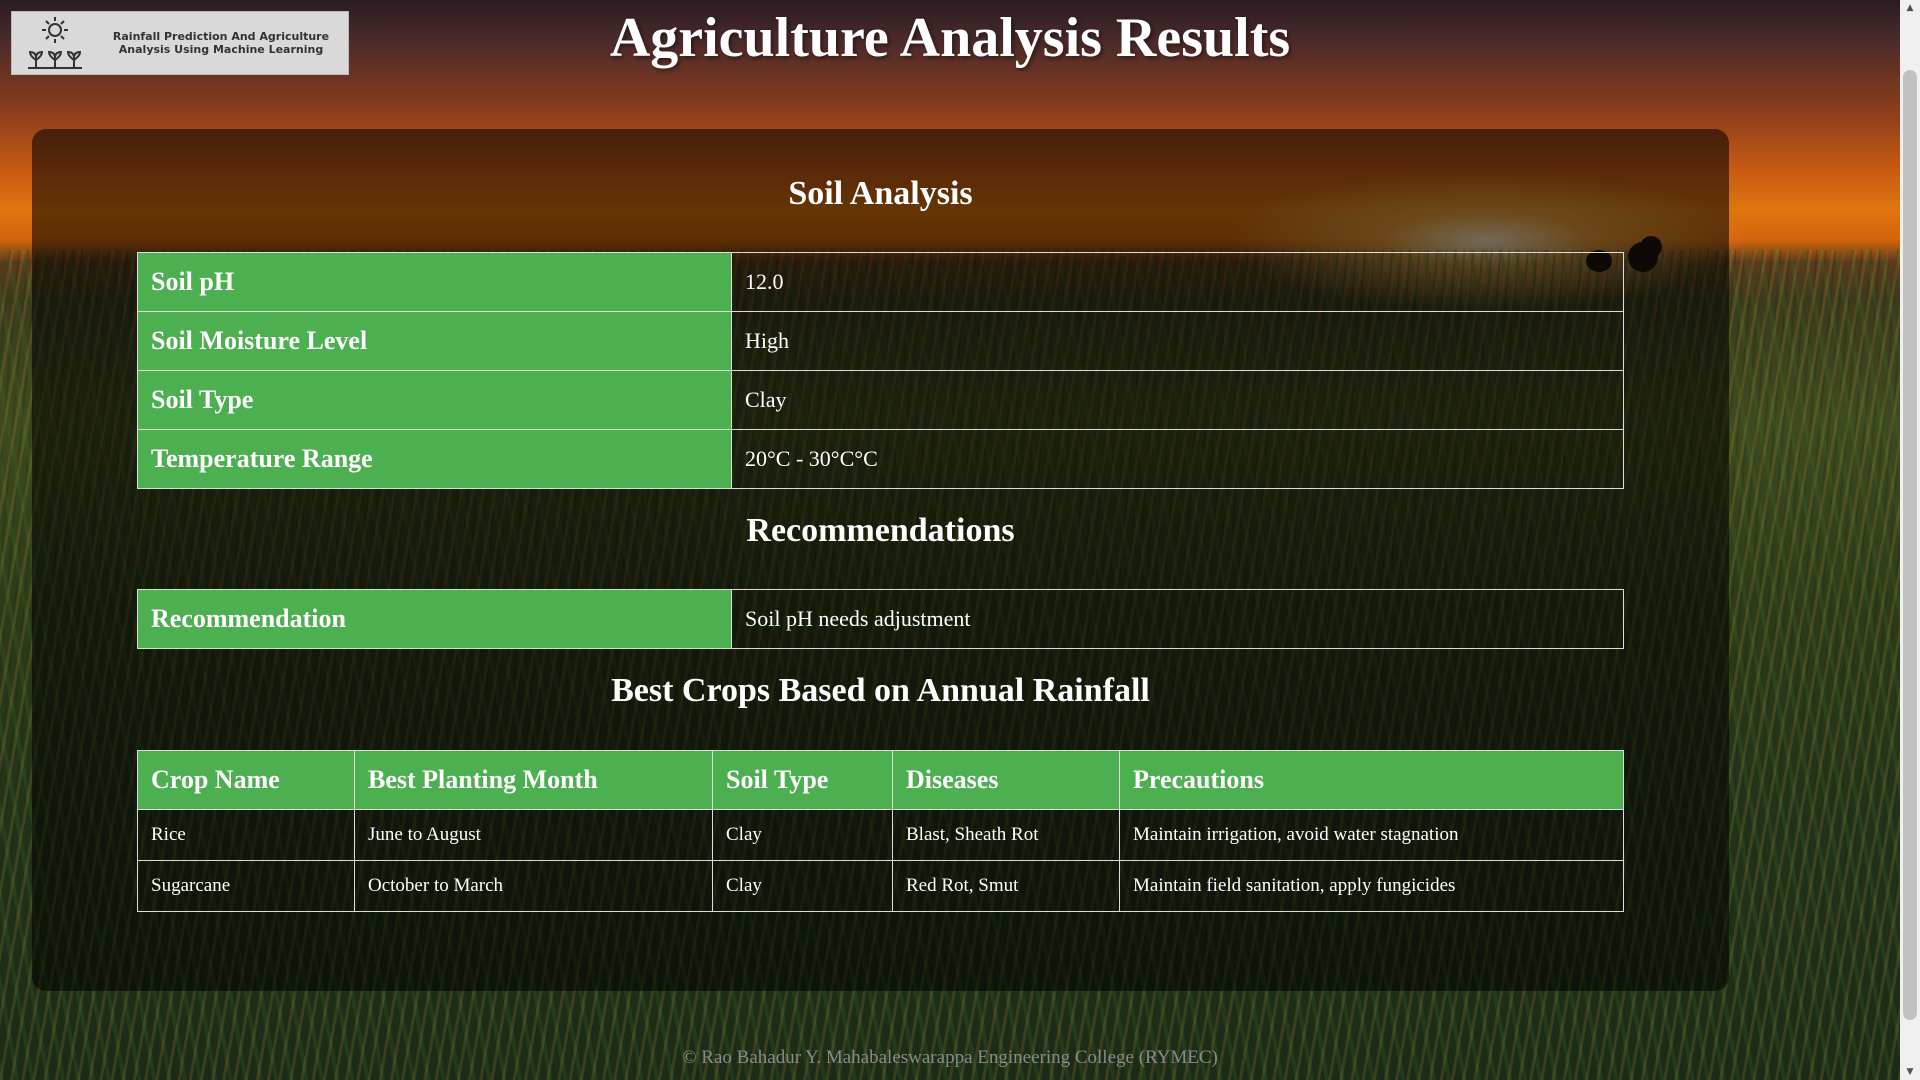  I want to click on vertical-scrollbar: ▲ ▼, so click(1910, 540).